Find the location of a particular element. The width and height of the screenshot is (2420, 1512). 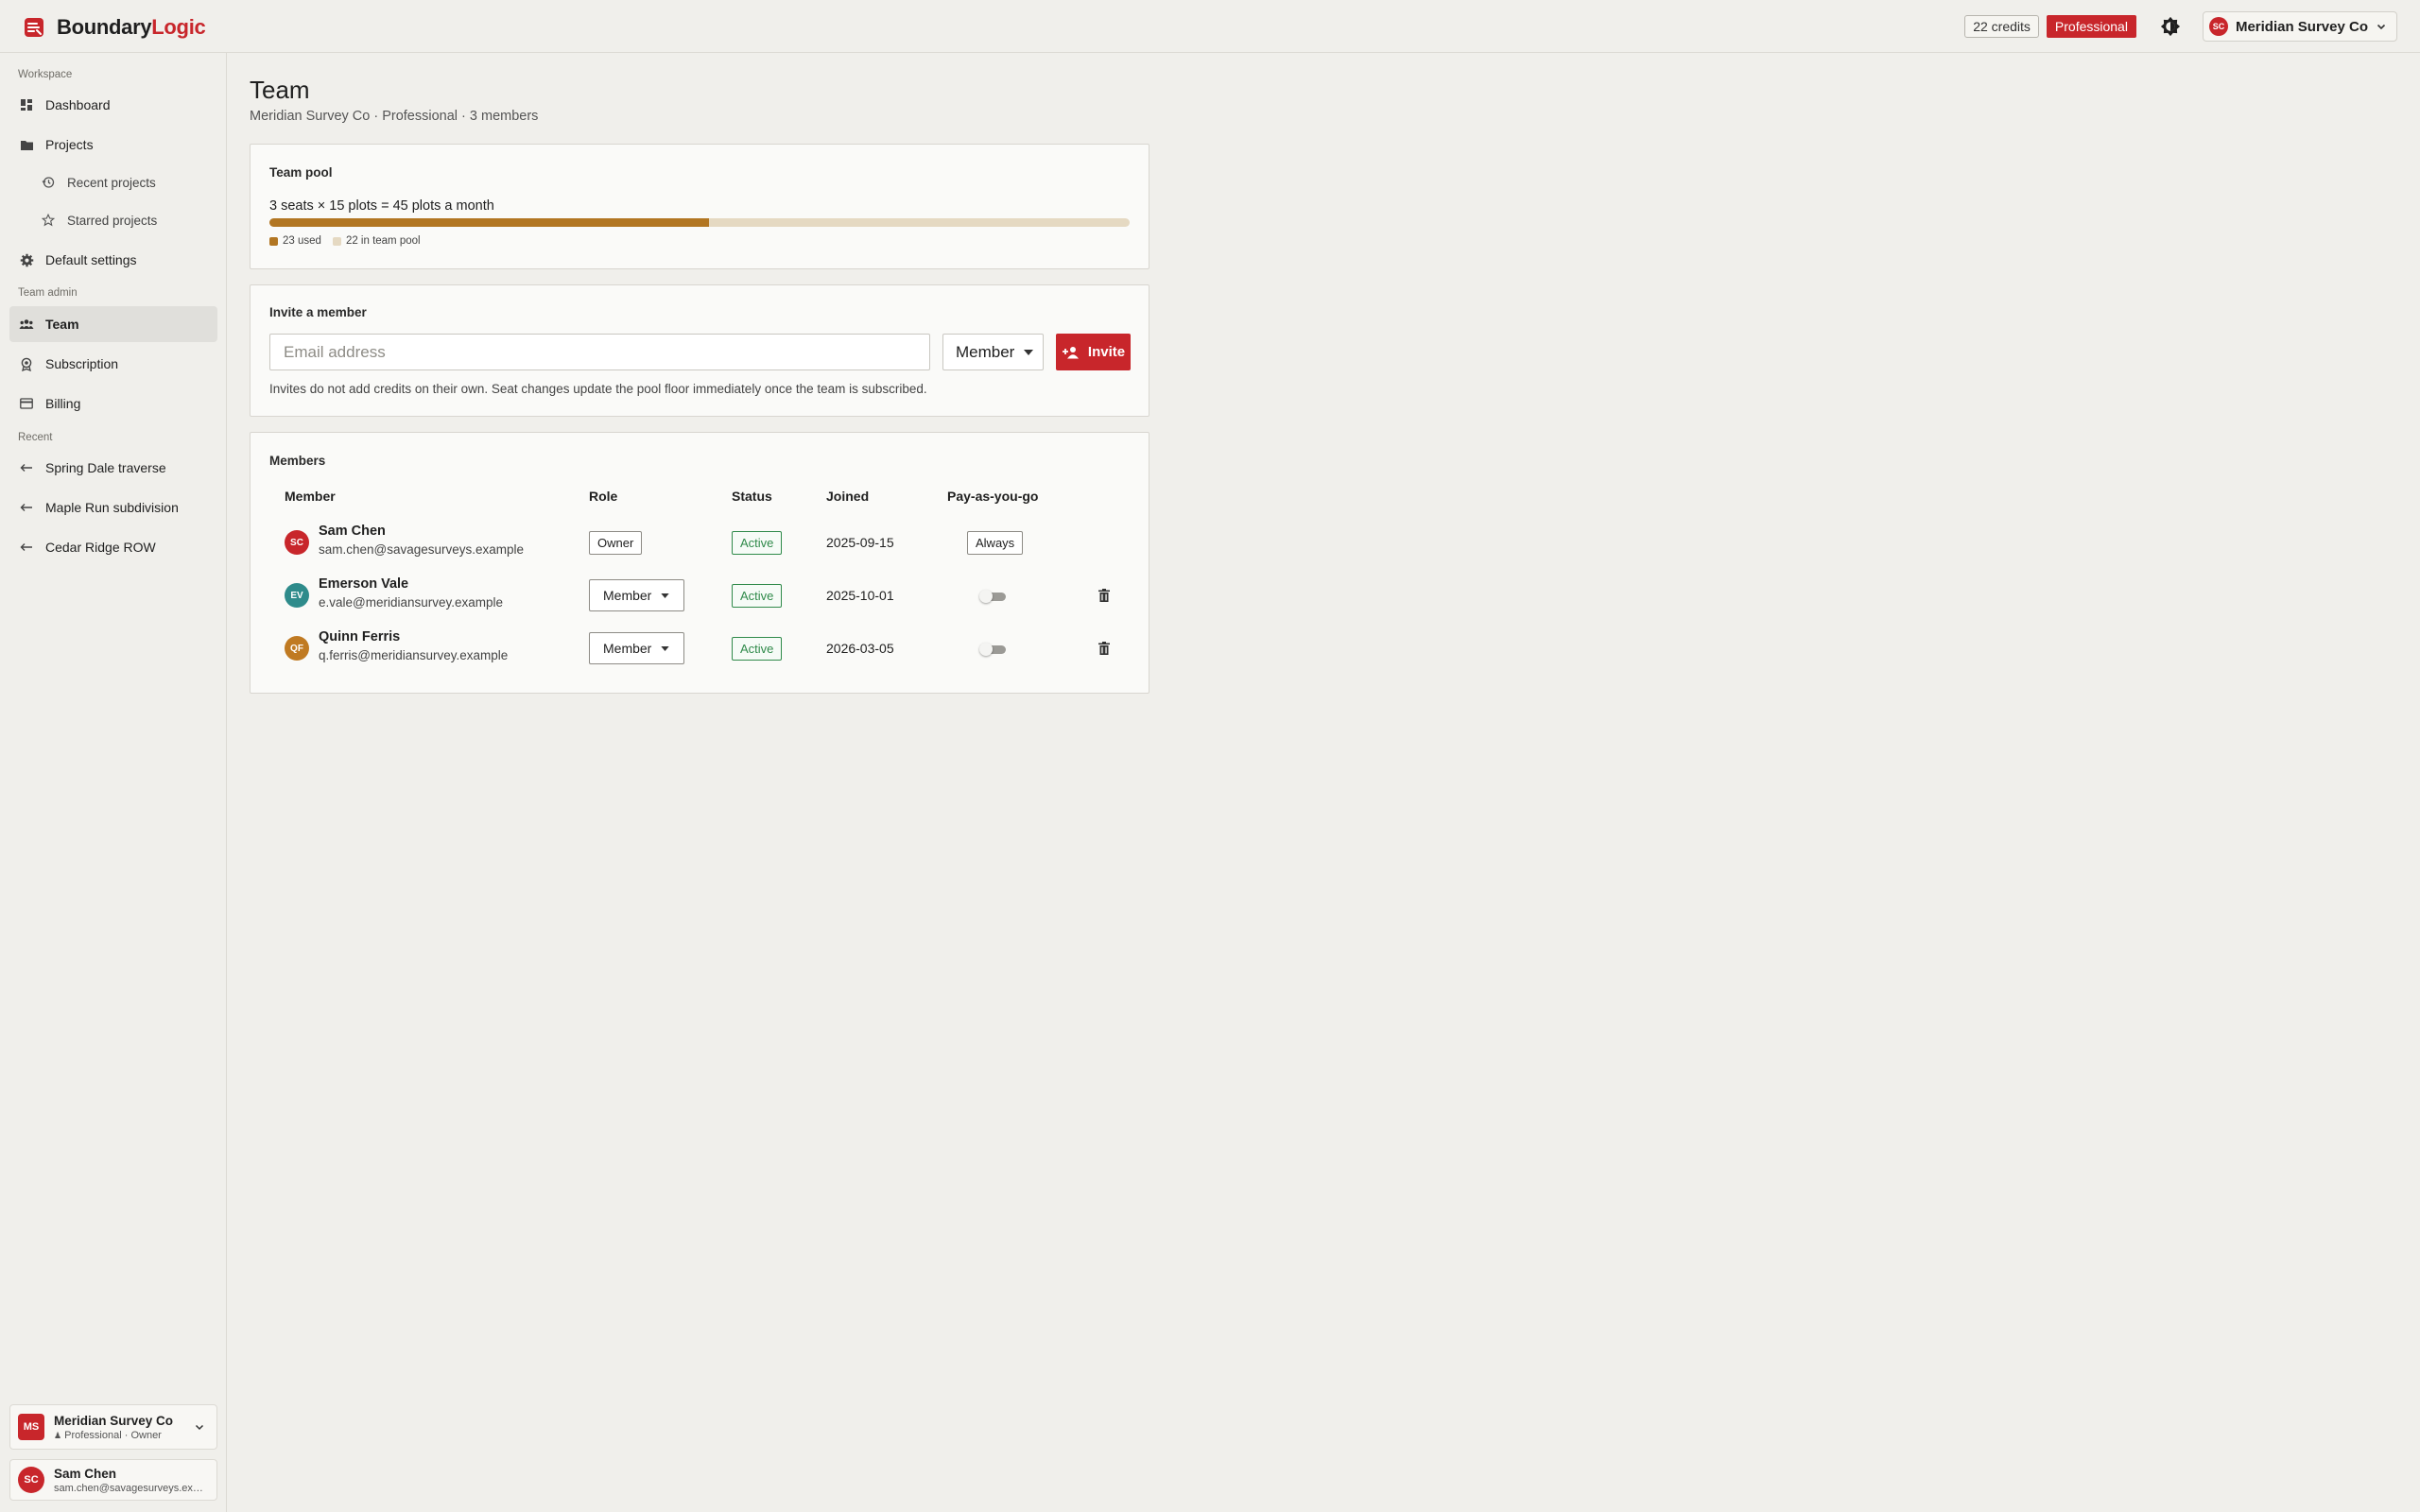

brand-name: BoundaryLogic is located at coordinates (131, 27).